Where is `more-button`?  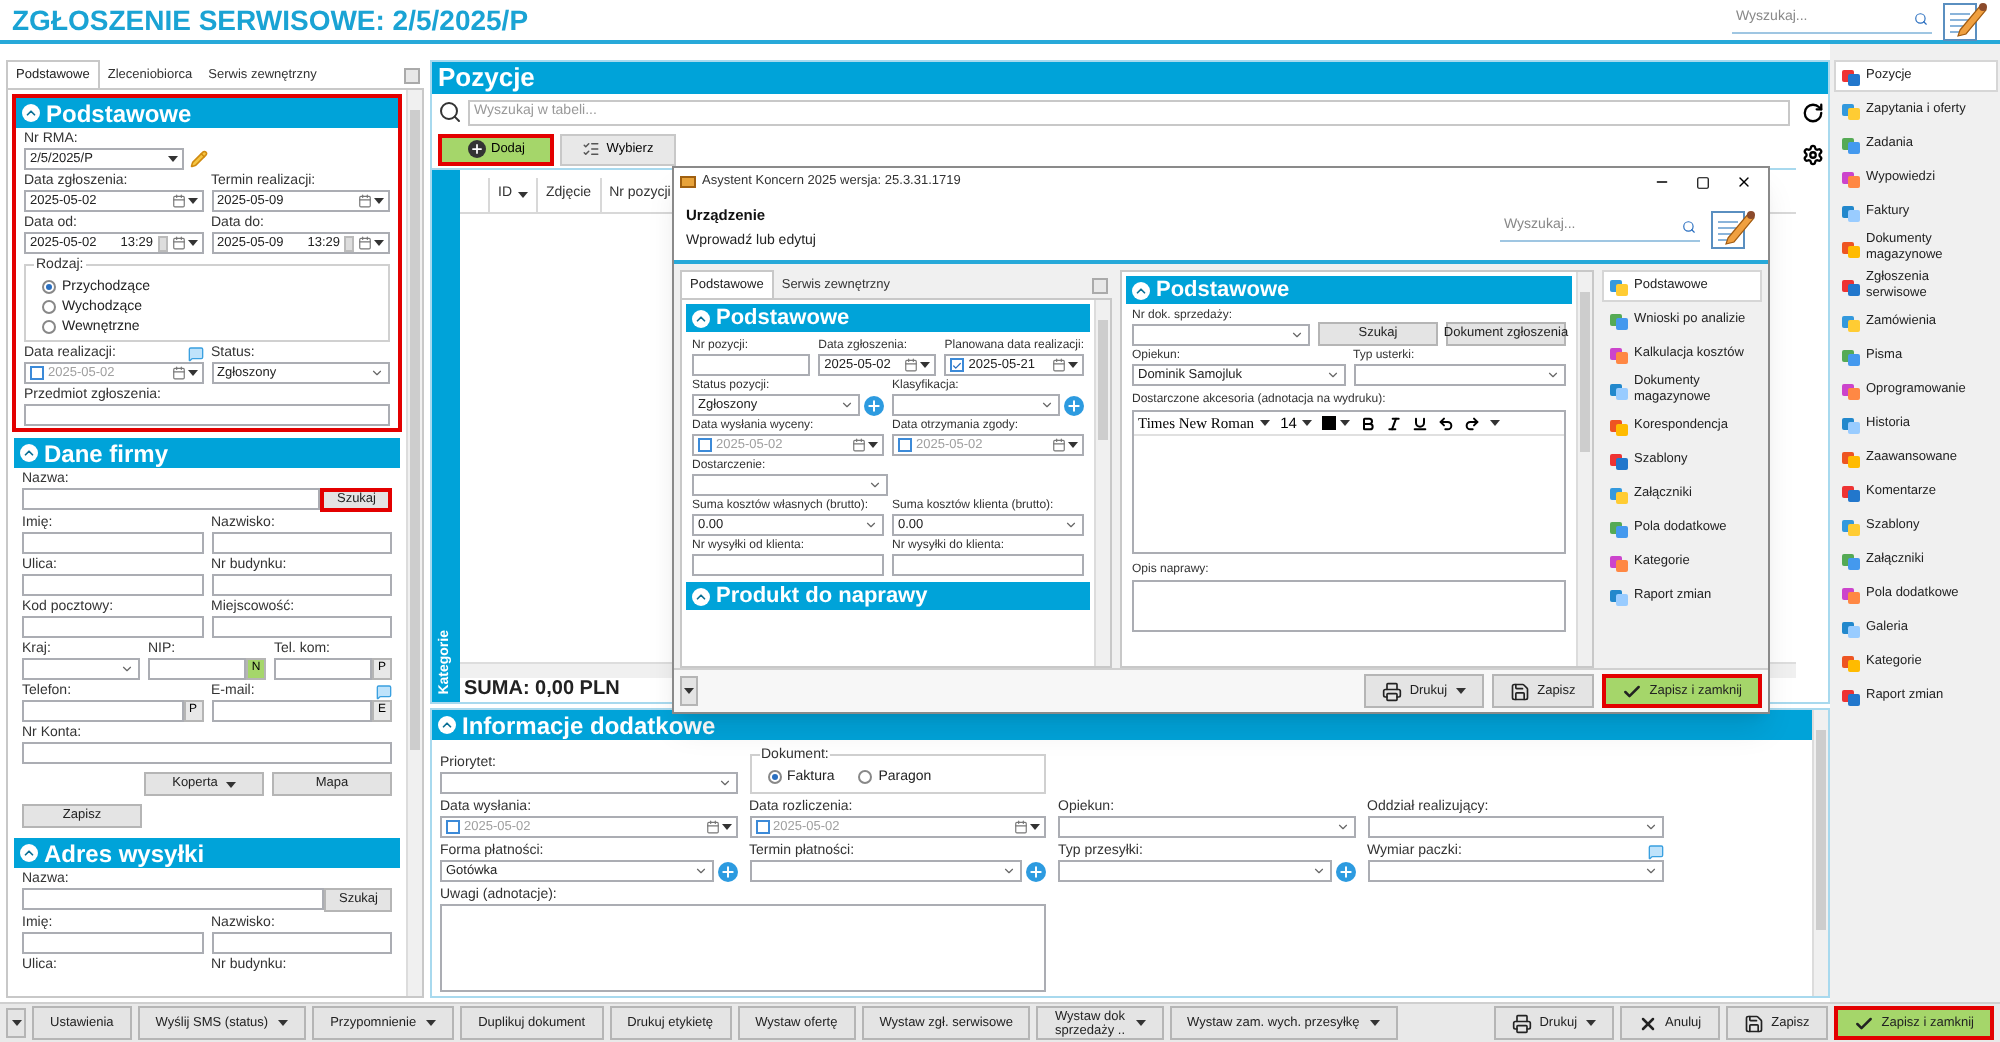 more-button is located at coordinates (1495, 423).